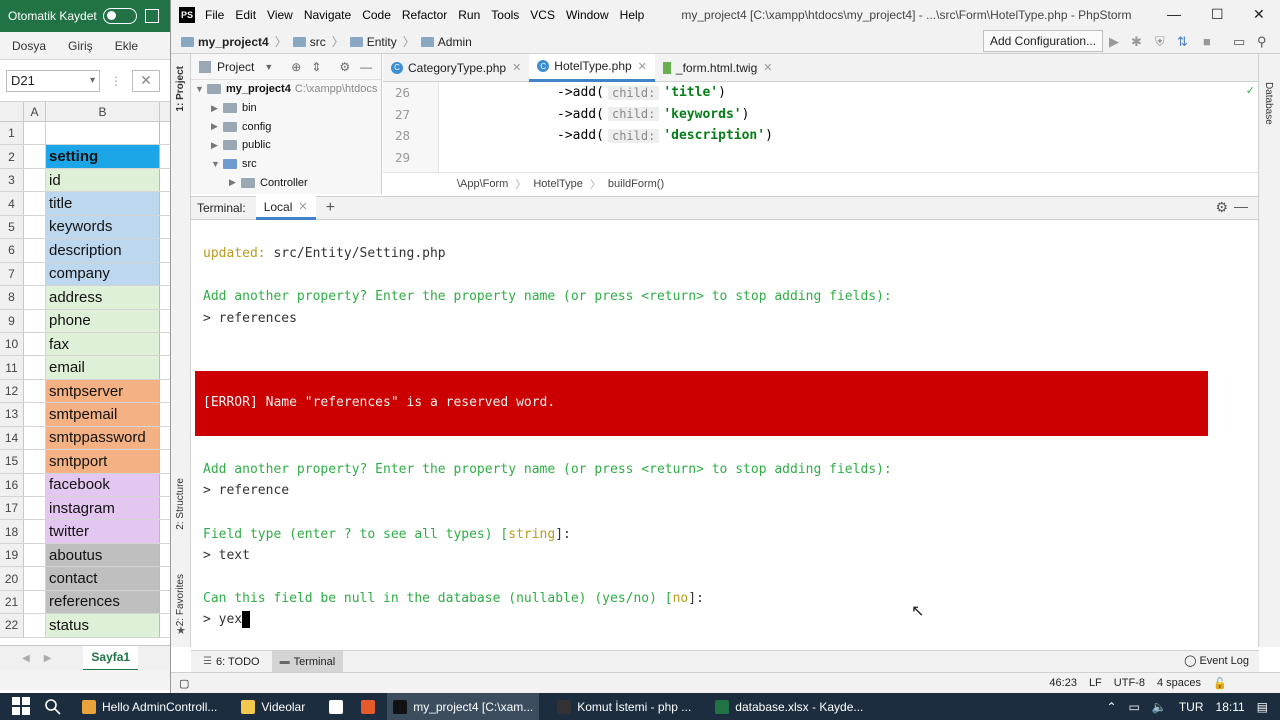  I want to click on structure-tool-button: 2: Structure, so click(180, 504).